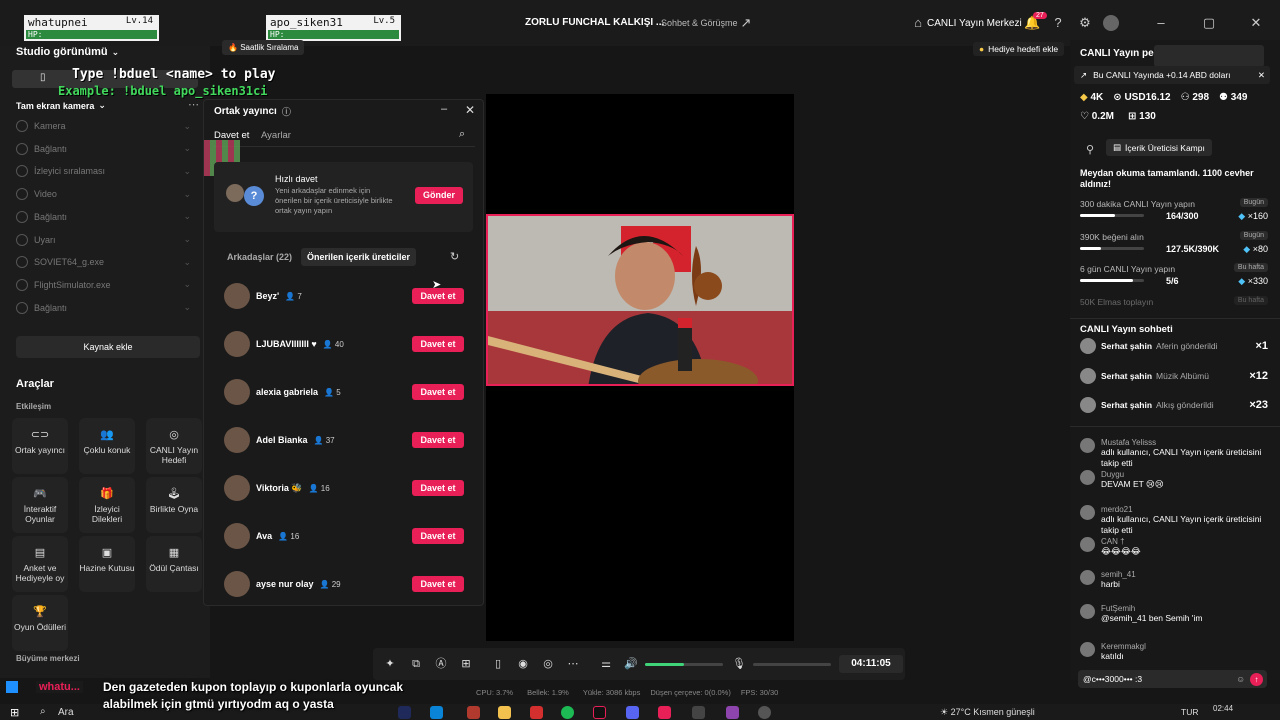  I want to click on tab-settings: Ayarlar, so click(276, 135).